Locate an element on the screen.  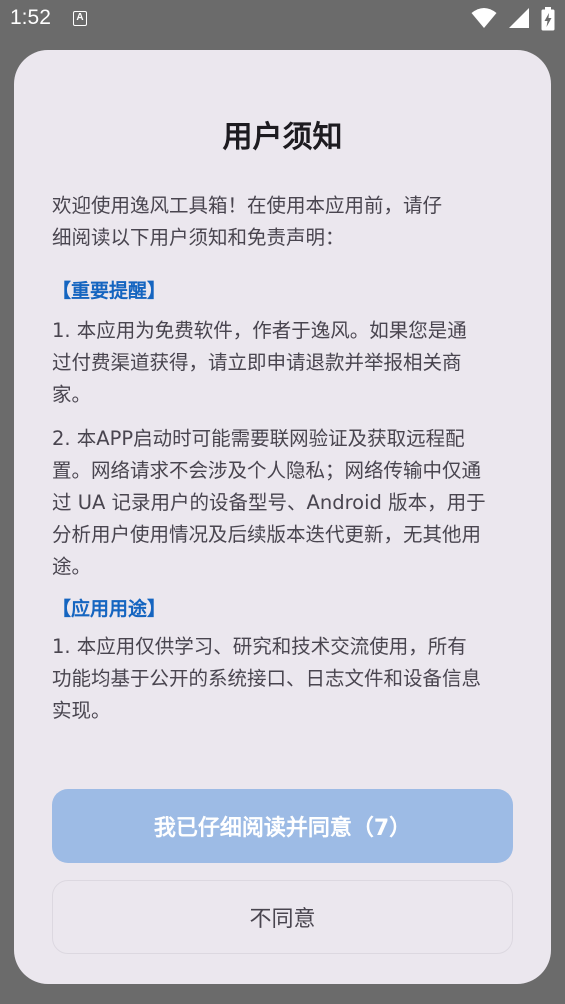
intro-line: 细阅读以下用户须知和免责声明： is located at coordinates (198, 237).